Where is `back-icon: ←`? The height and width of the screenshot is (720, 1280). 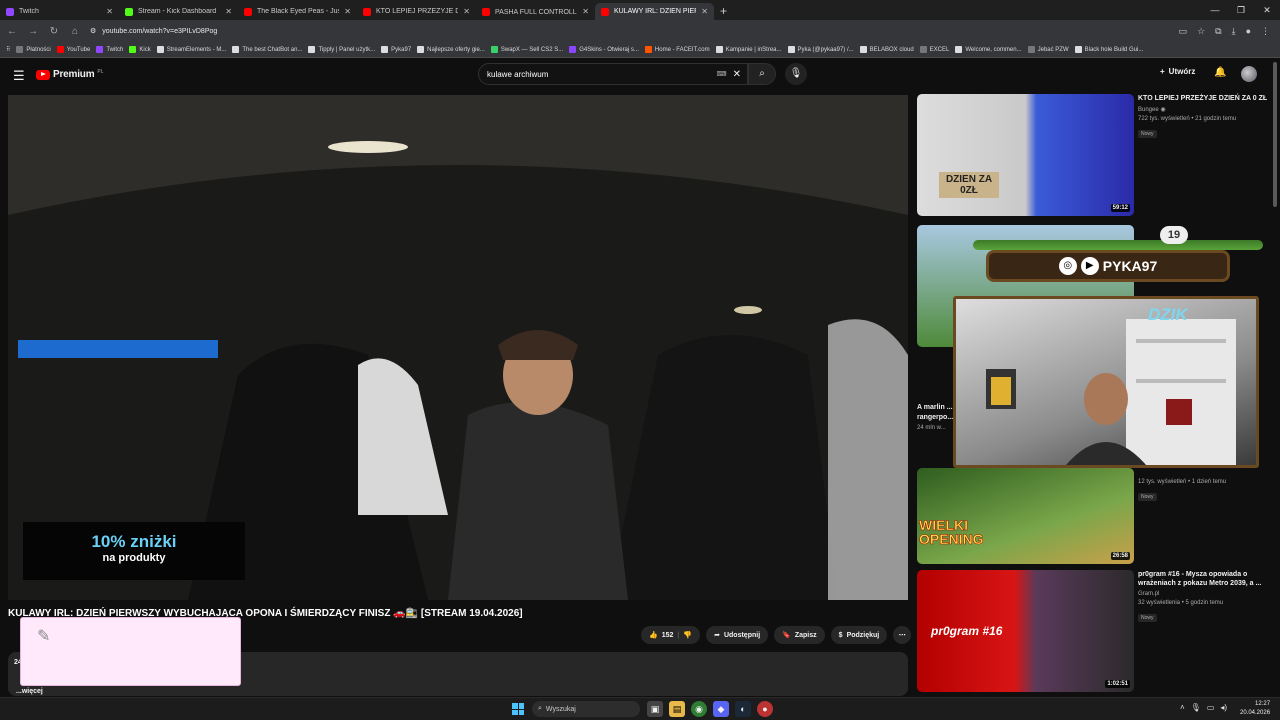 back-icon: ← is located at coordinates (12, 31).